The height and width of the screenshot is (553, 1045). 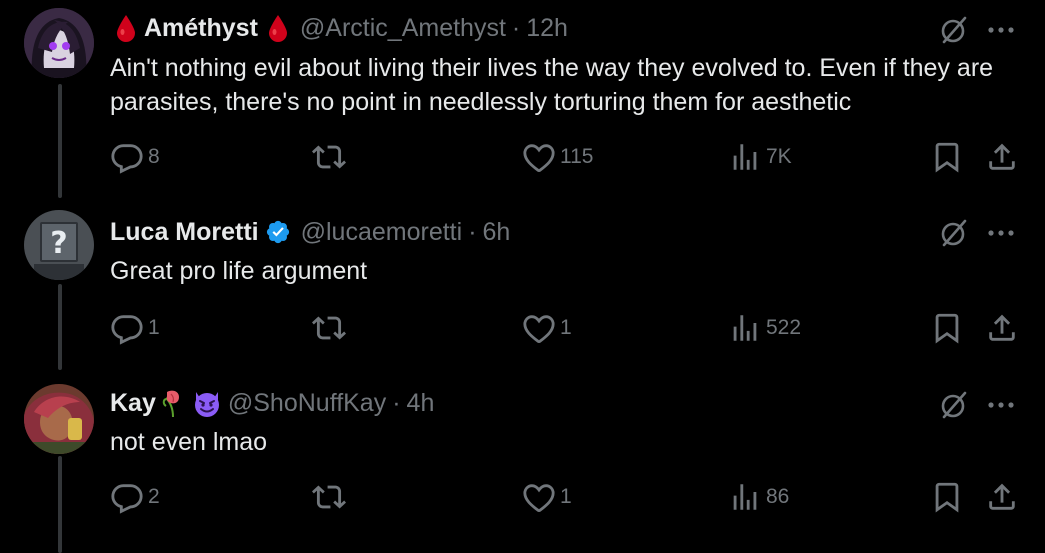 What do you see at coordinates (173, 403) in the screenshot?
I see `wilted-flower-emoji` at bounding box center [173, 403].